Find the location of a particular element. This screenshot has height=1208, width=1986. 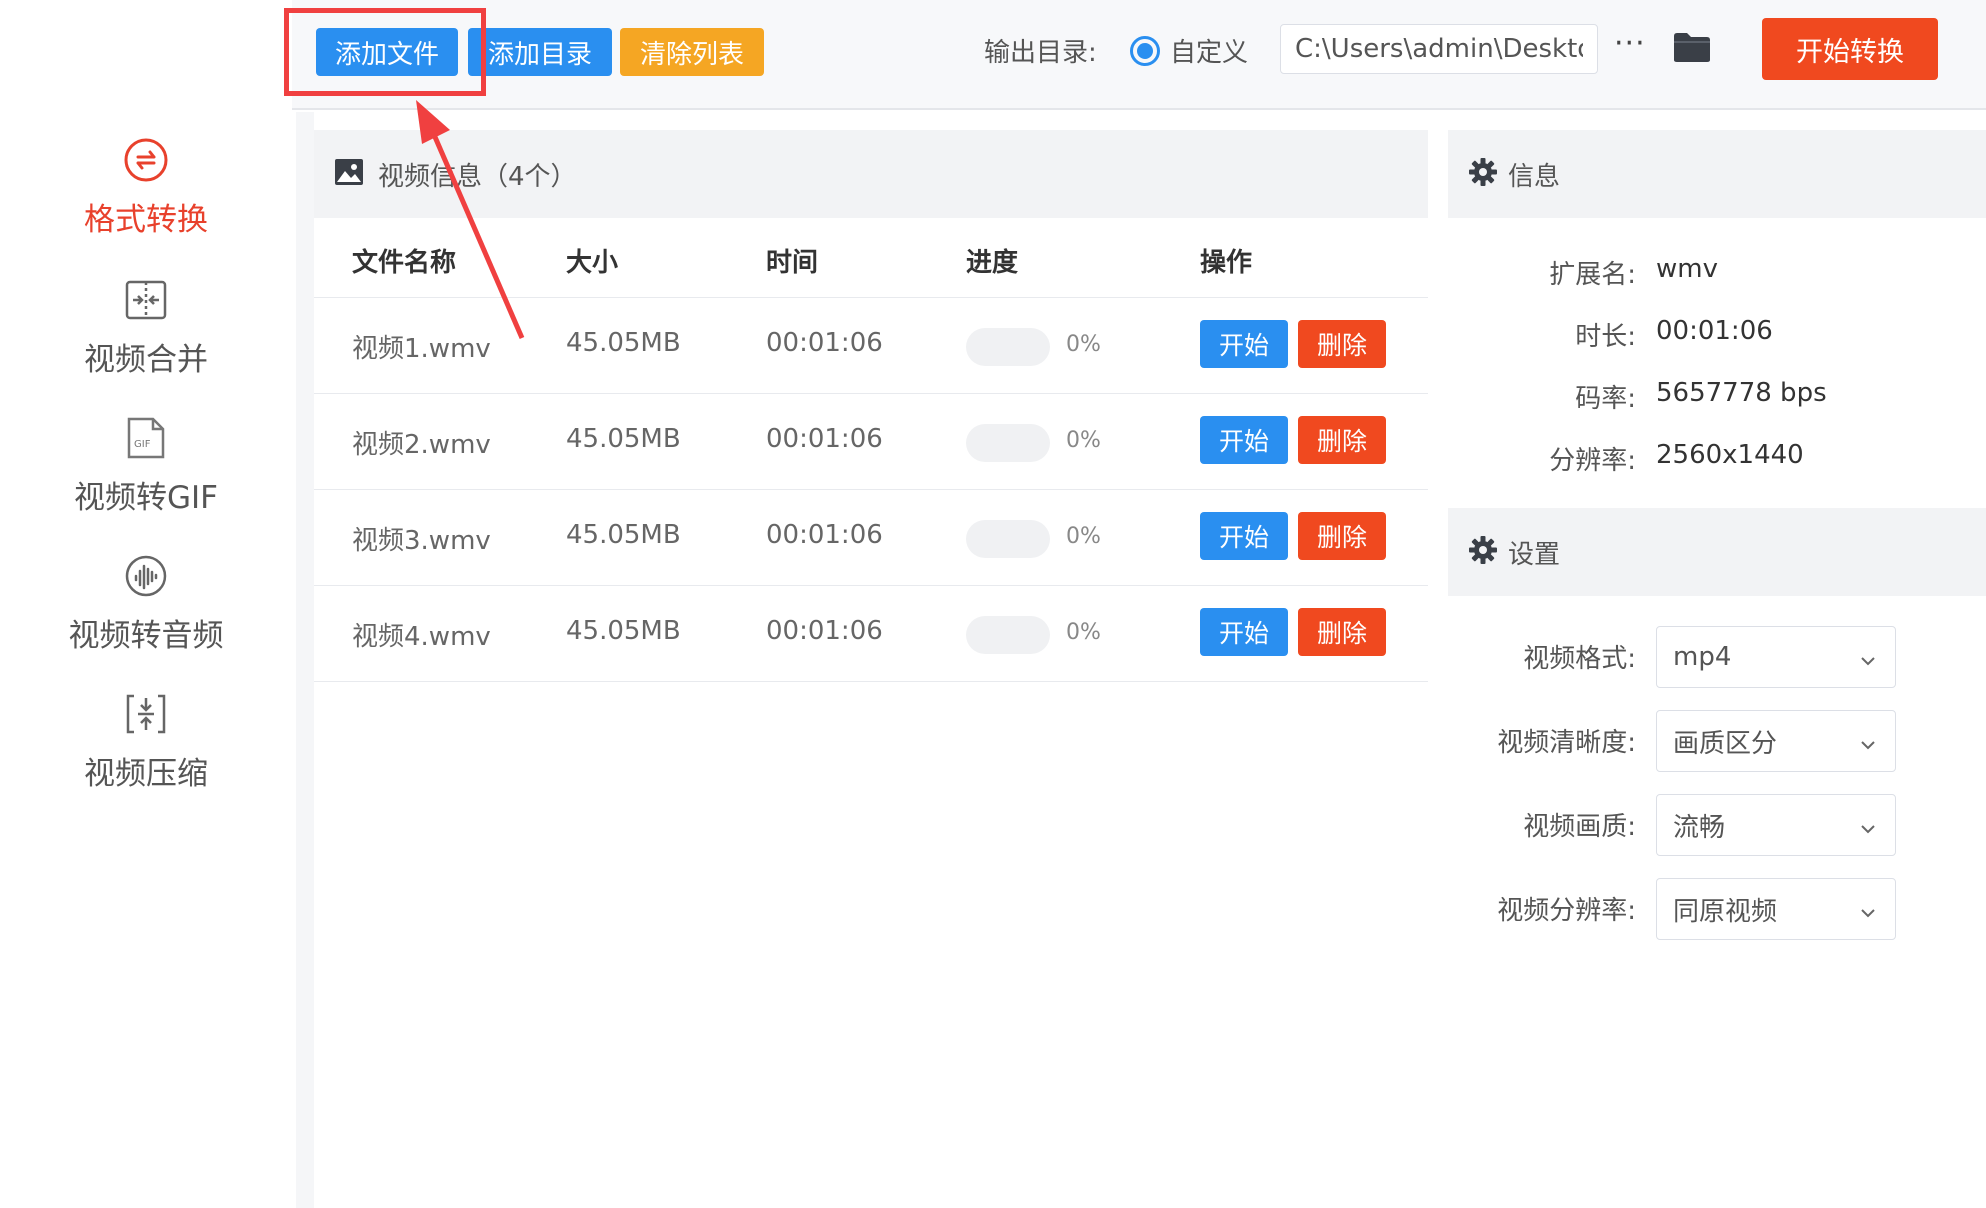

info-title: 信息 is located at coordinates (1534, 176).